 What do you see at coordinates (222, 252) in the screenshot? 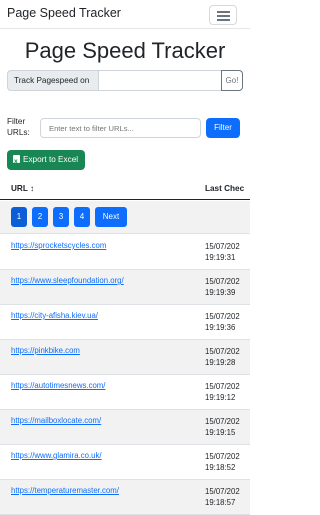
I see `row-last-checked: 15/07/202 19:19:31` at bounding box center [222, 252].